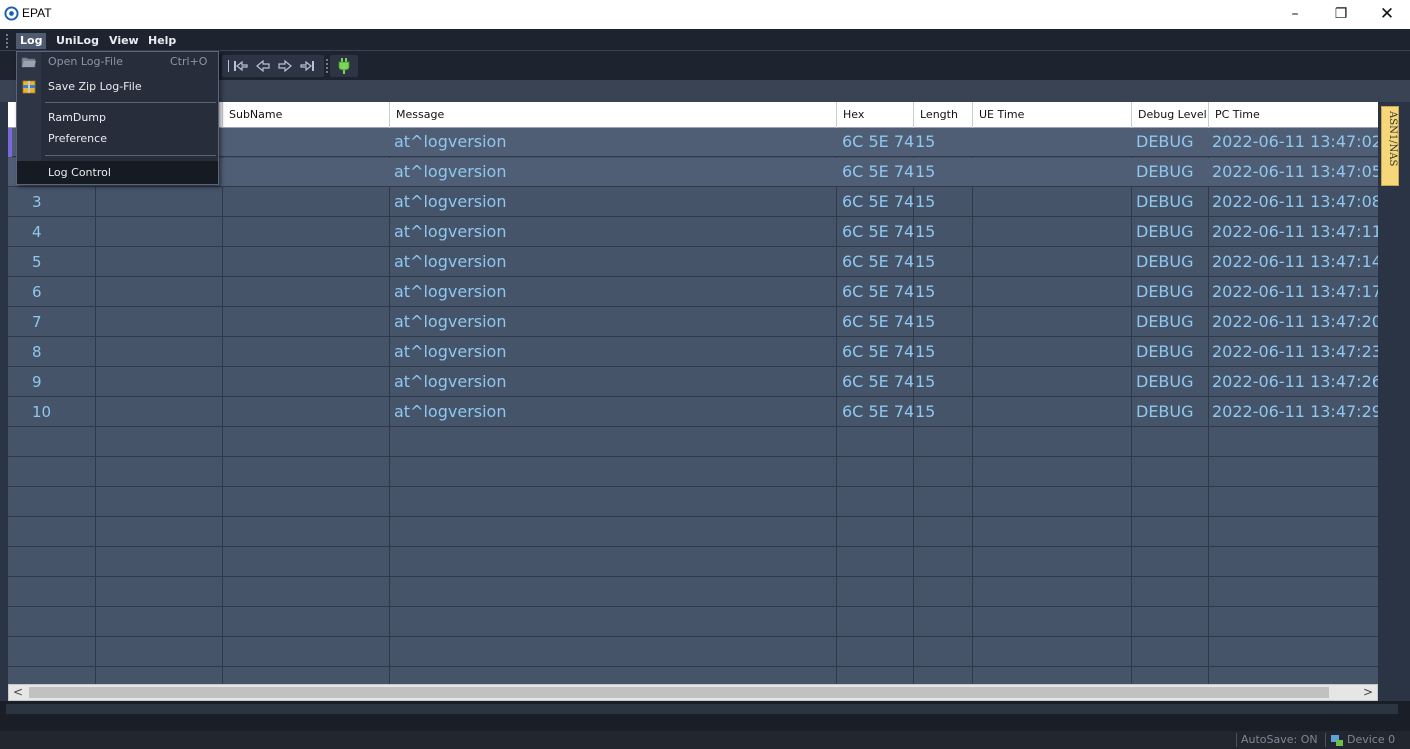  I want to click on scrollbar-thumb, so click(679, 692).